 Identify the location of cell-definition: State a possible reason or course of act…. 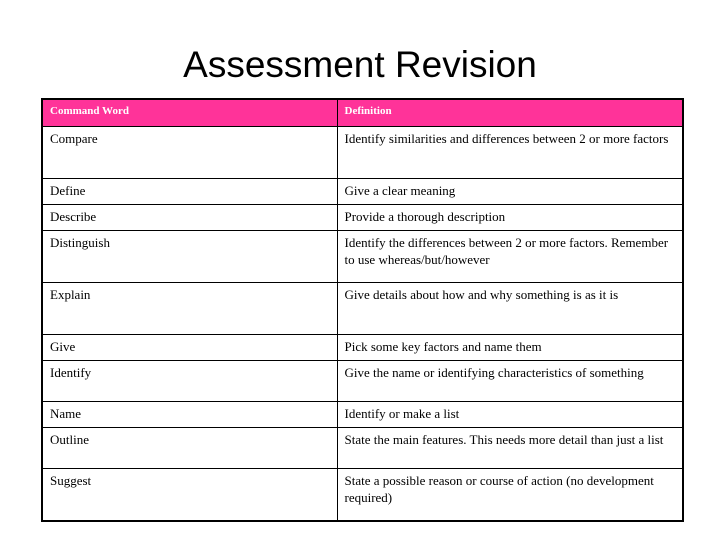
(510, 495).